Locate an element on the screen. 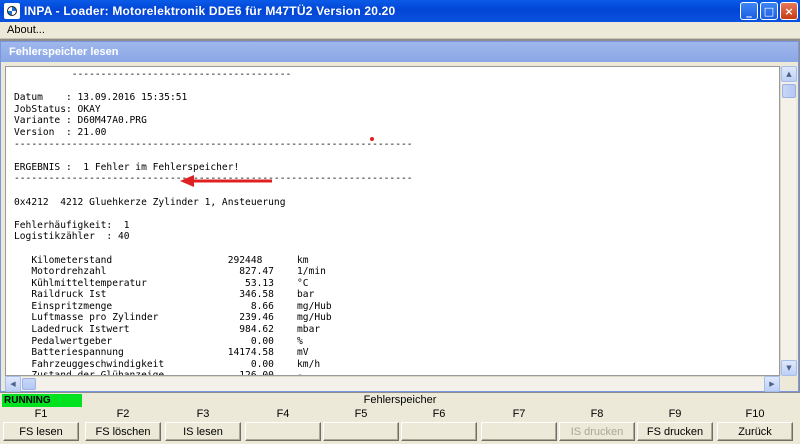  fkey-f6: F6 is located at coordinates (439, 424).